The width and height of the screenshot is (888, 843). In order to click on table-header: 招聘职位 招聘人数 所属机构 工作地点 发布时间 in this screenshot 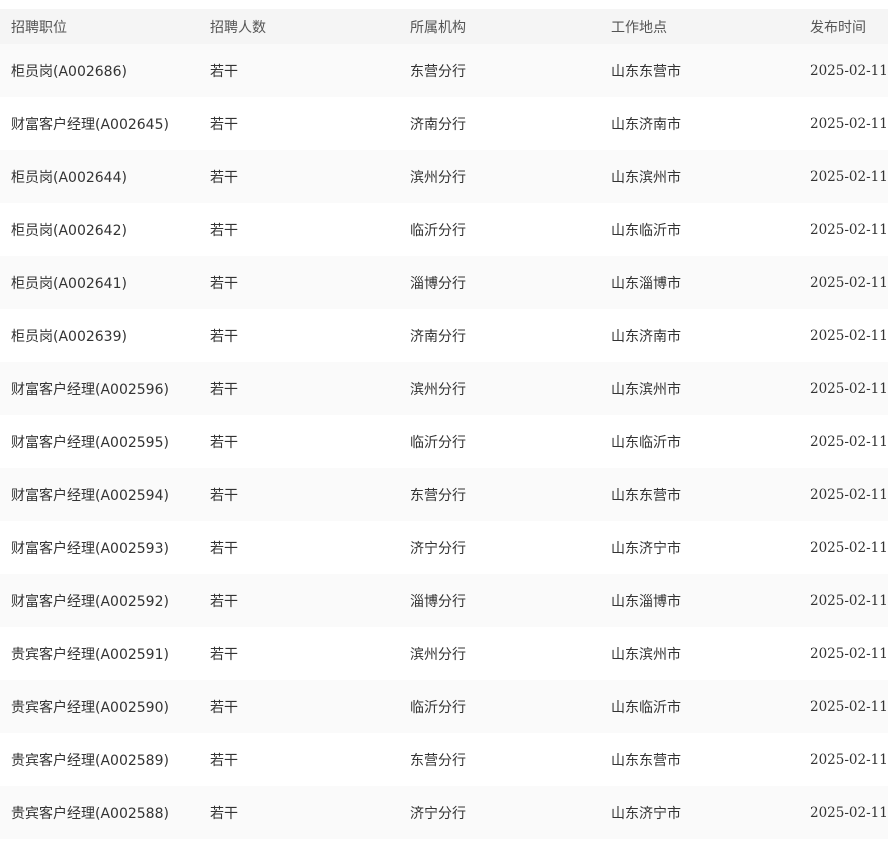, I will do `click(444, 26)`.